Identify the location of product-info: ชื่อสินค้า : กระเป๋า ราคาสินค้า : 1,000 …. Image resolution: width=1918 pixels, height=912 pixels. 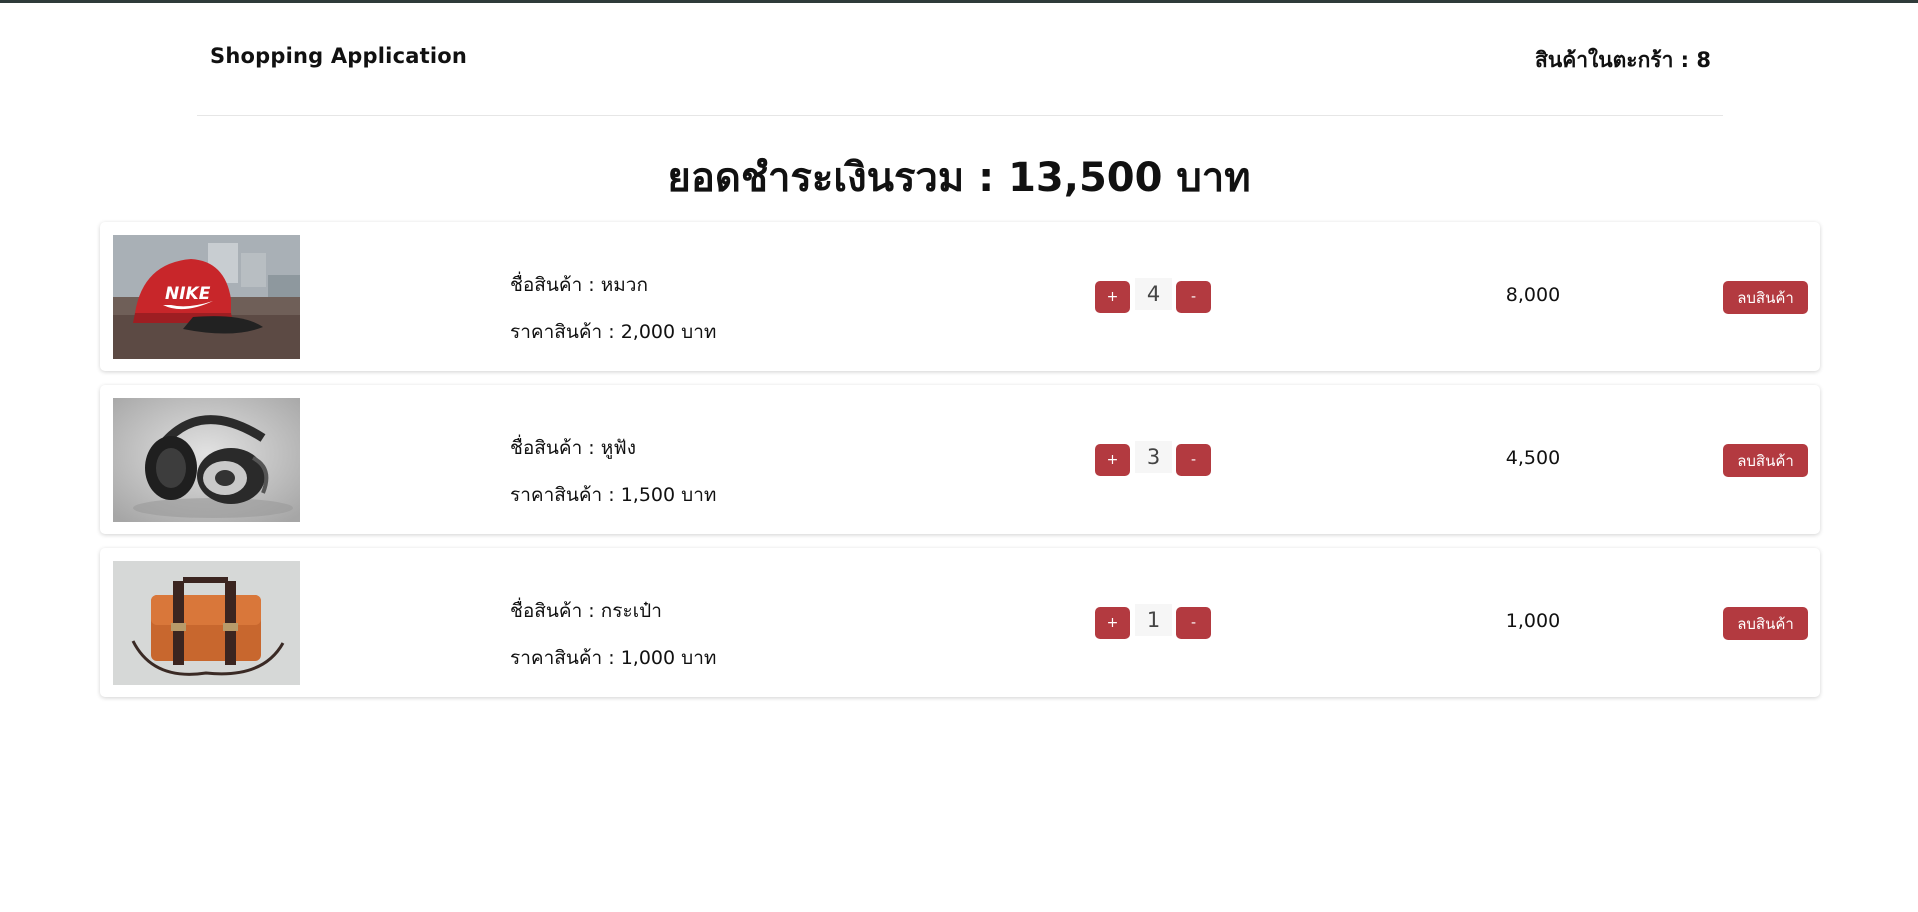
(613, 635).